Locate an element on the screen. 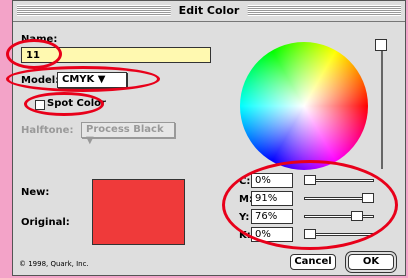 The width and height of the screenshot is (408, 278). black-label: K: is located at coordinates (245, 235).